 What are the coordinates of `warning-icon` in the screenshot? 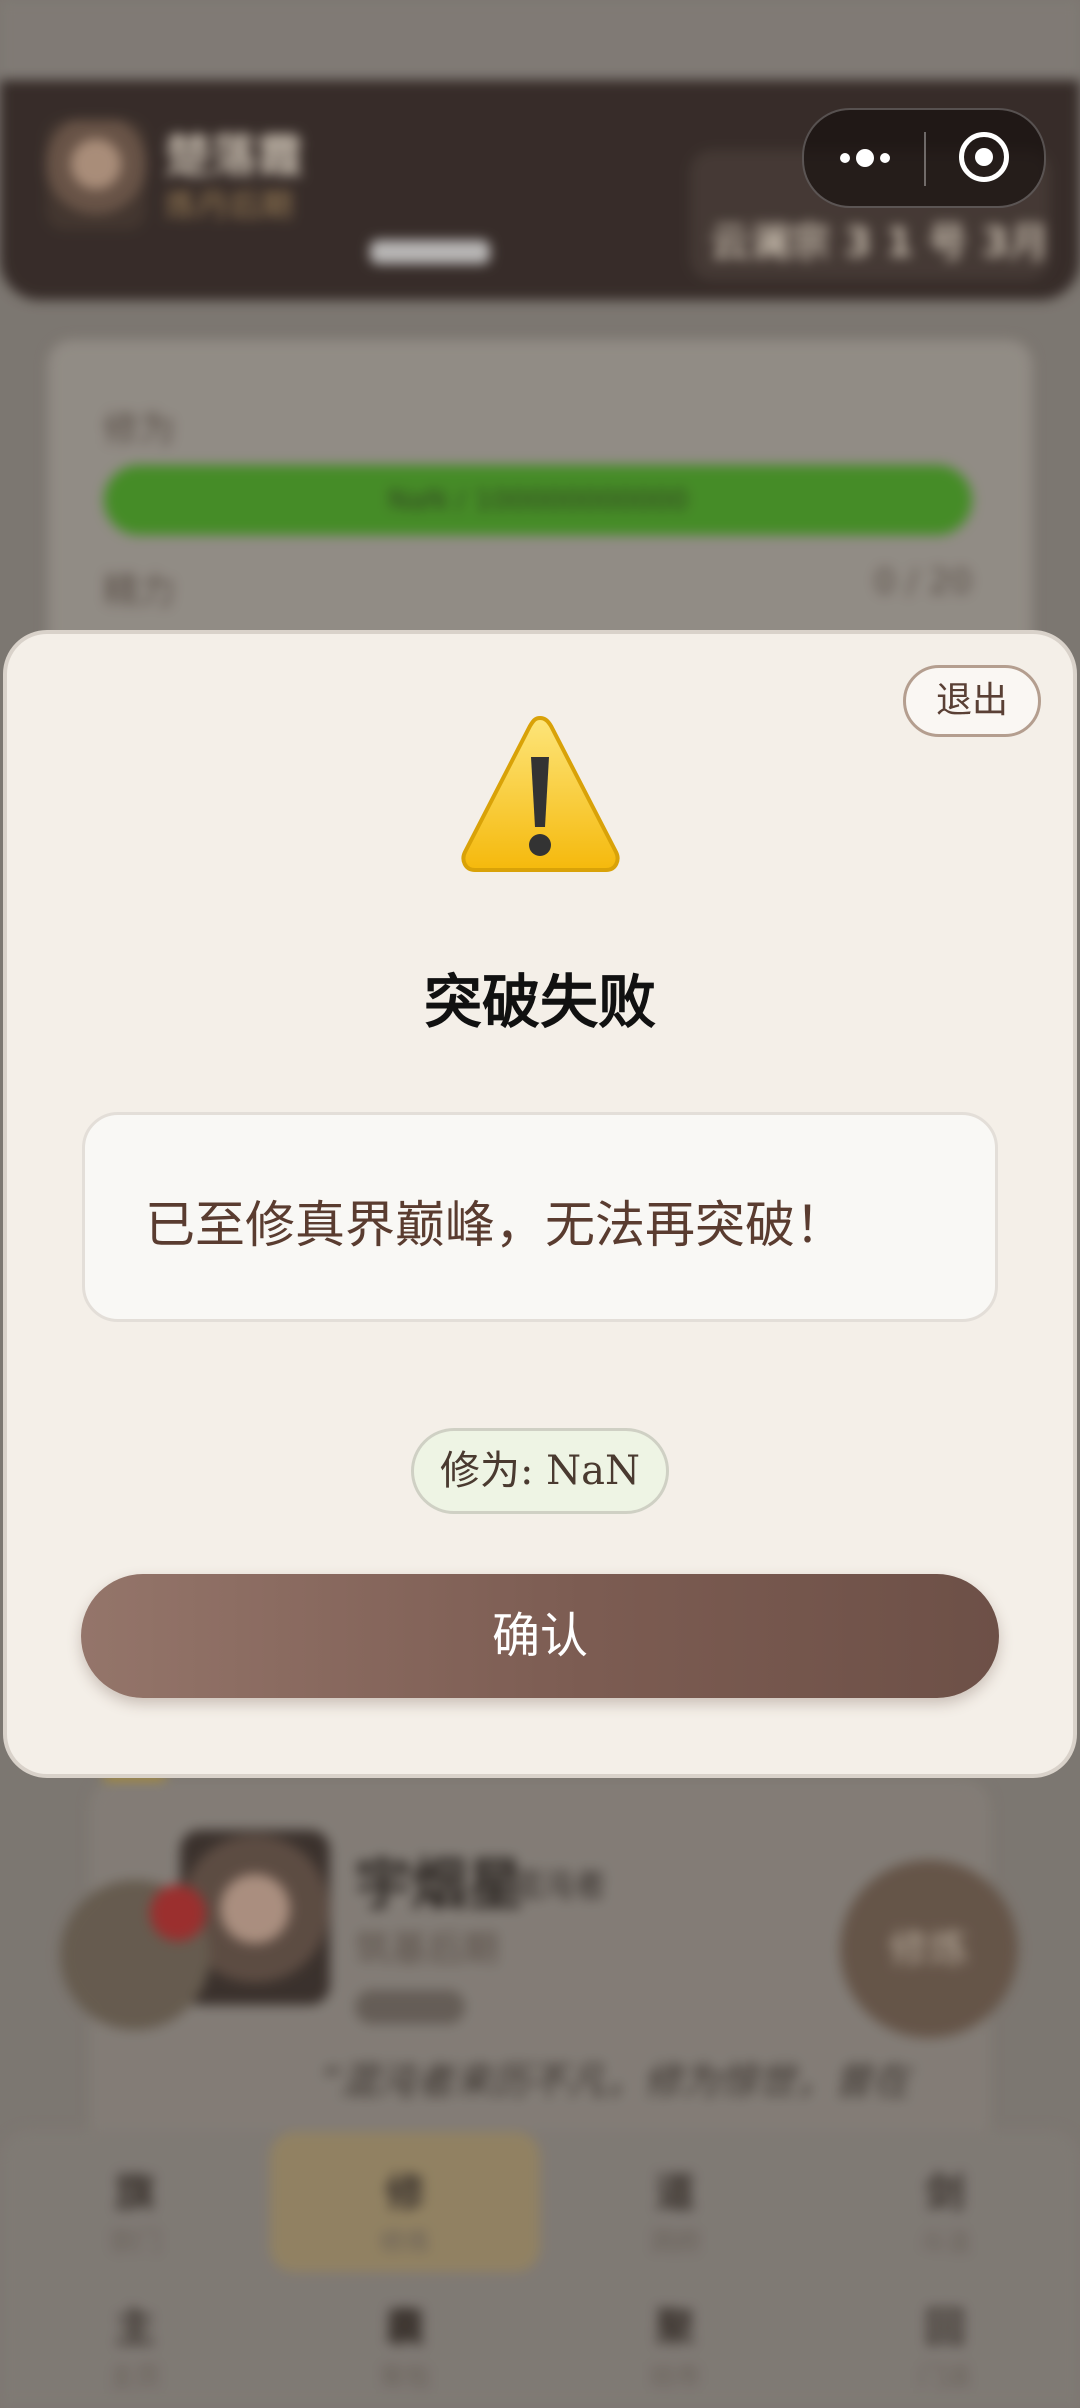 It's located at (540, 793).